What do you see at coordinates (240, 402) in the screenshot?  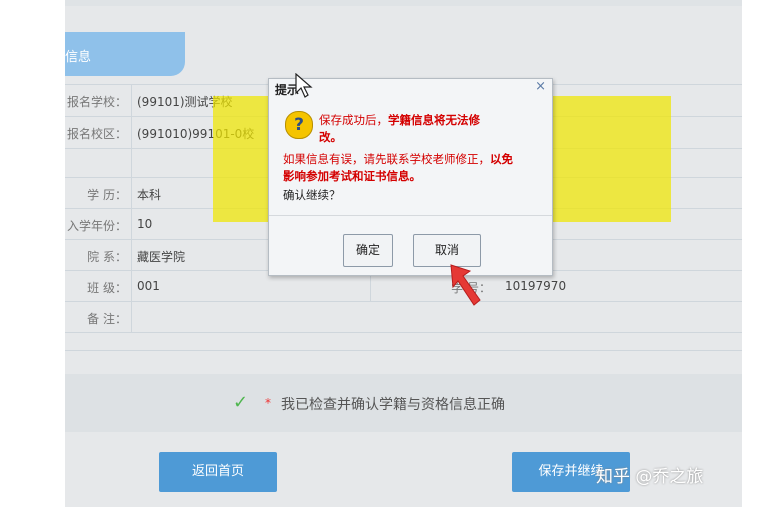 I see `check-icon: ✓` at bounding box center [240, 402].